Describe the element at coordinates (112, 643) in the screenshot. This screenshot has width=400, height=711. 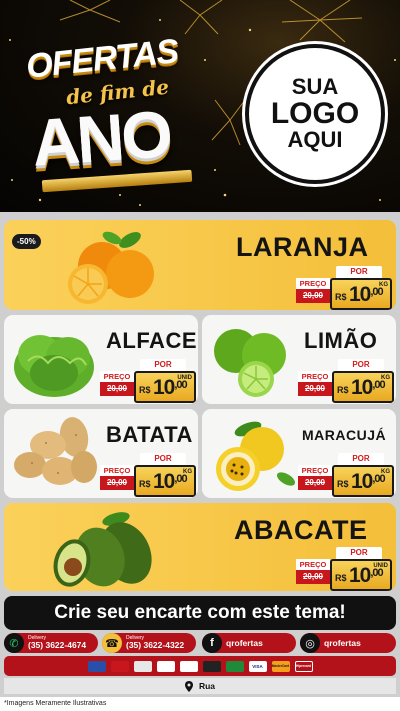
I see `phone-icon: ☎` at that location.